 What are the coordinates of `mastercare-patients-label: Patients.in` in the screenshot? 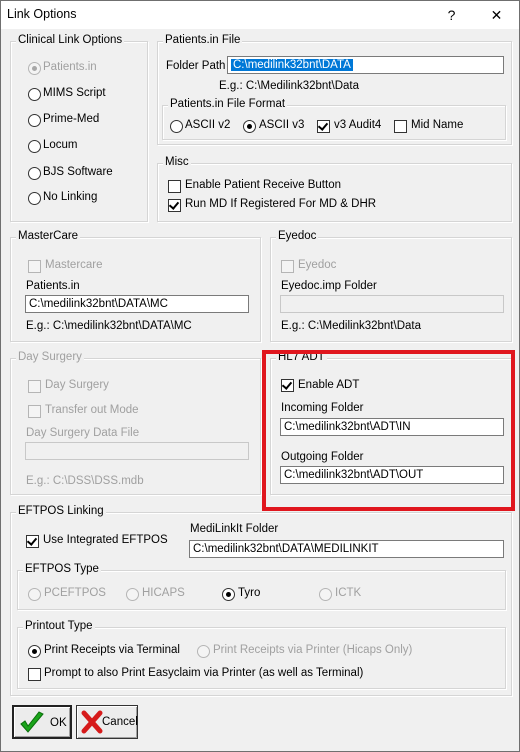 It's located at (53, 286).